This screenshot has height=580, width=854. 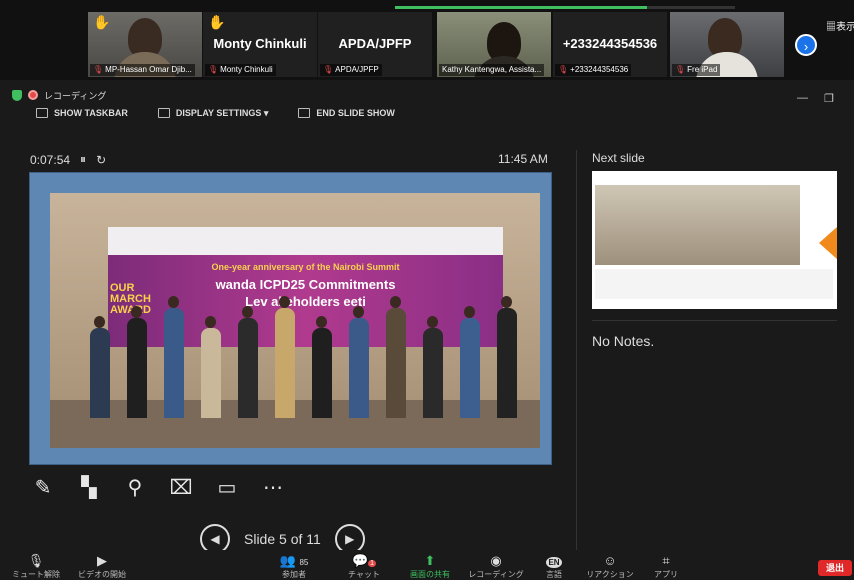 I want to click on next-slide-label: Next slide, so click(x=618, y=158).